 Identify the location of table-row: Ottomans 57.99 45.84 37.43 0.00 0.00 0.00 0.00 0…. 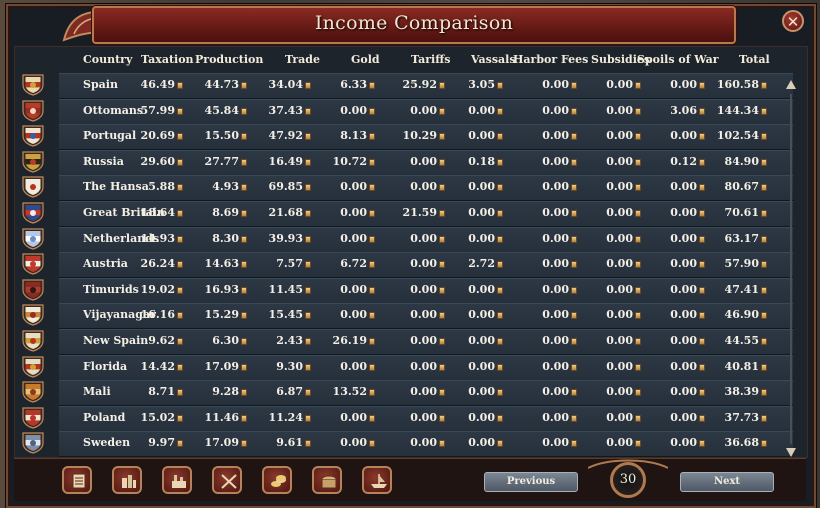
(404, 111).